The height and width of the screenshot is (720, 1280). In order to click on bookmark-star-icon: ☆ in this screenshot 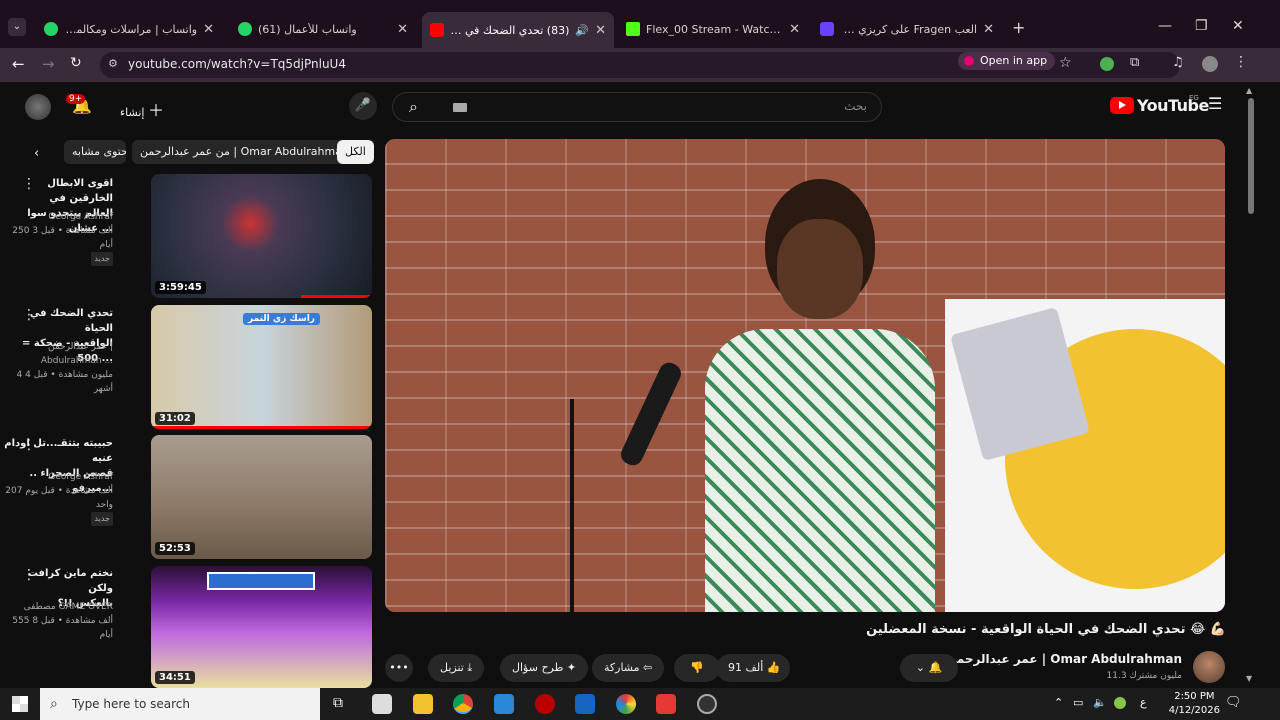, I will do `click(1065, 63)`.